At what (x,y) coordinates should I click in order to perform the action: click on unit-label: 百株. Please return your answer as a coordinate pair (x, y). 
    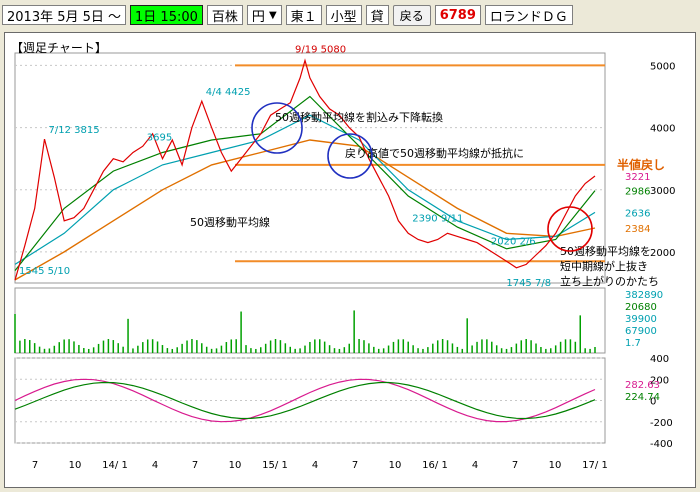
    Looking at the image, I should click on (224, 15).